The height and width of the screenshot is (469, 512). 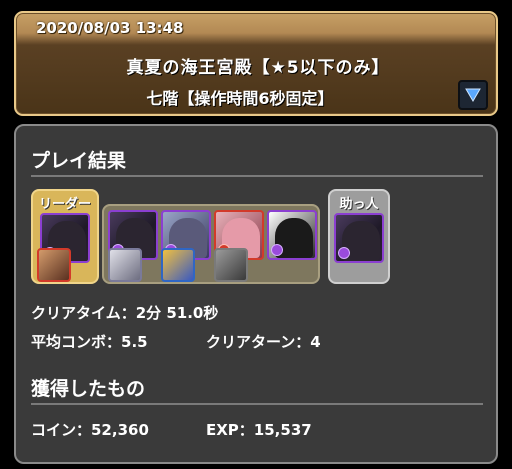 I want to click on play-date: 2020/08/03 13:48, so click(x=110, y=28).